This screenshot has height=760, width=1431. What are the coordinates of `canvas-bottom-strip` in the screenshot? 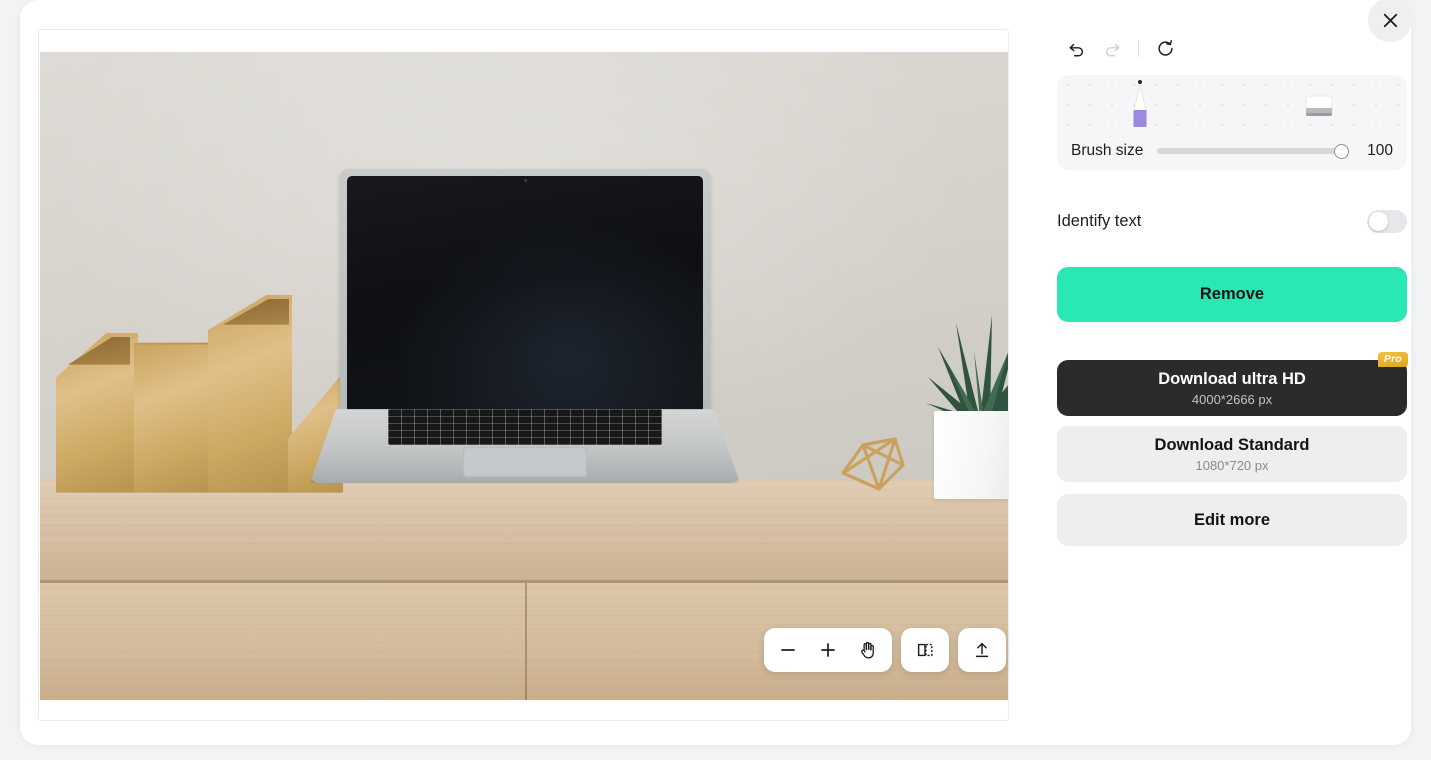 It's located at (523, 710).